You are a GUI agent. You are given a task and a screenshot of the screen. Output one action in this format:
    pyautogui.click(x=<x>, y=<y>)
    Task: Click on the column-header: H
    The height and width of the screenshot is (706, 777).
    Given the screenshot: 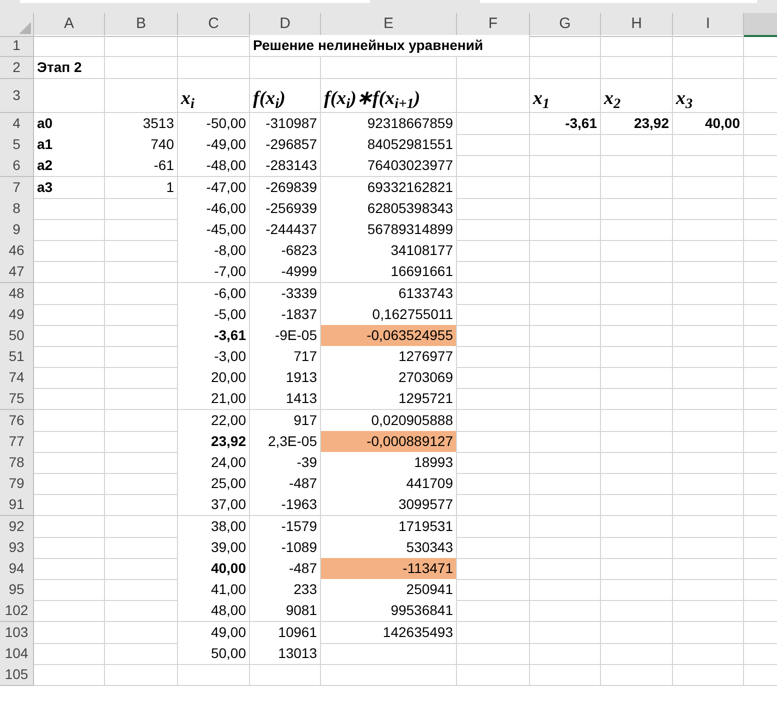 What is the action you would take?
    pyautogui.click(x=637, y=24)
    